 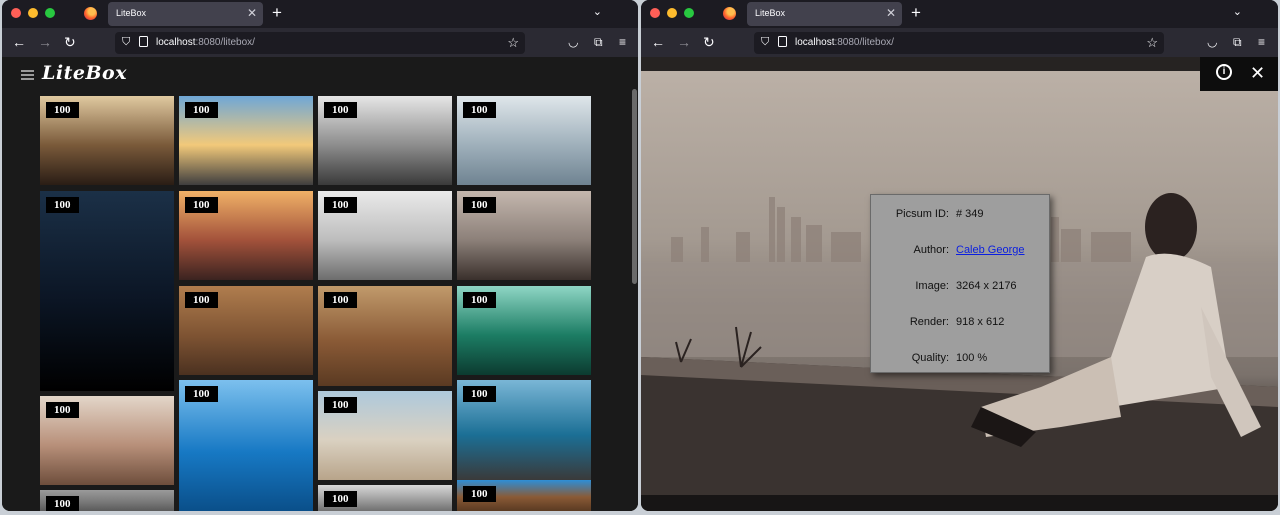 I want to click on firefox-icon, so click(x=729, y=13).